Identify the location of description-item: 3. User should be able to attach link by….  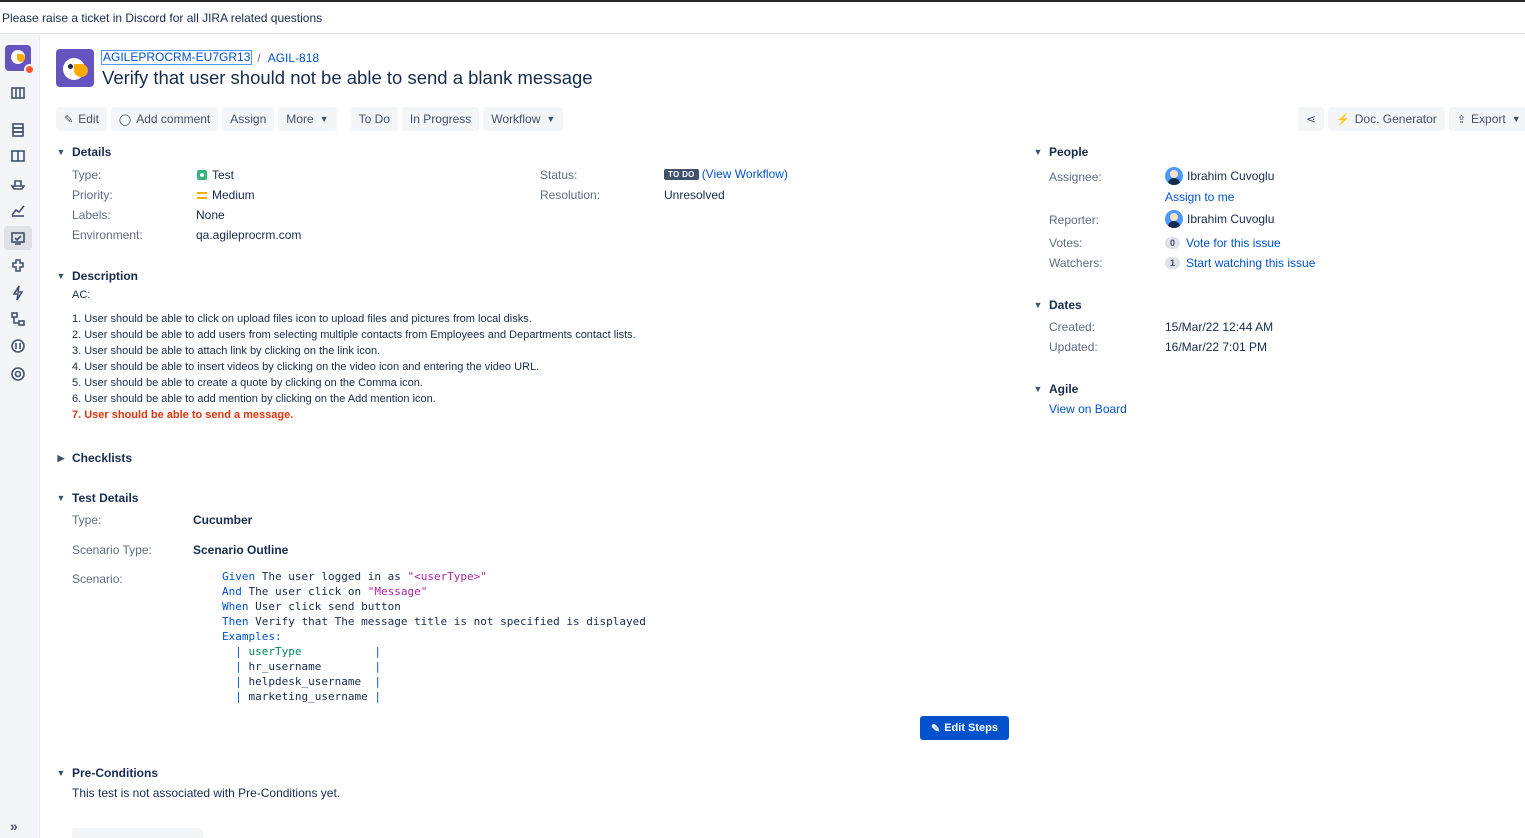
(226, 351).